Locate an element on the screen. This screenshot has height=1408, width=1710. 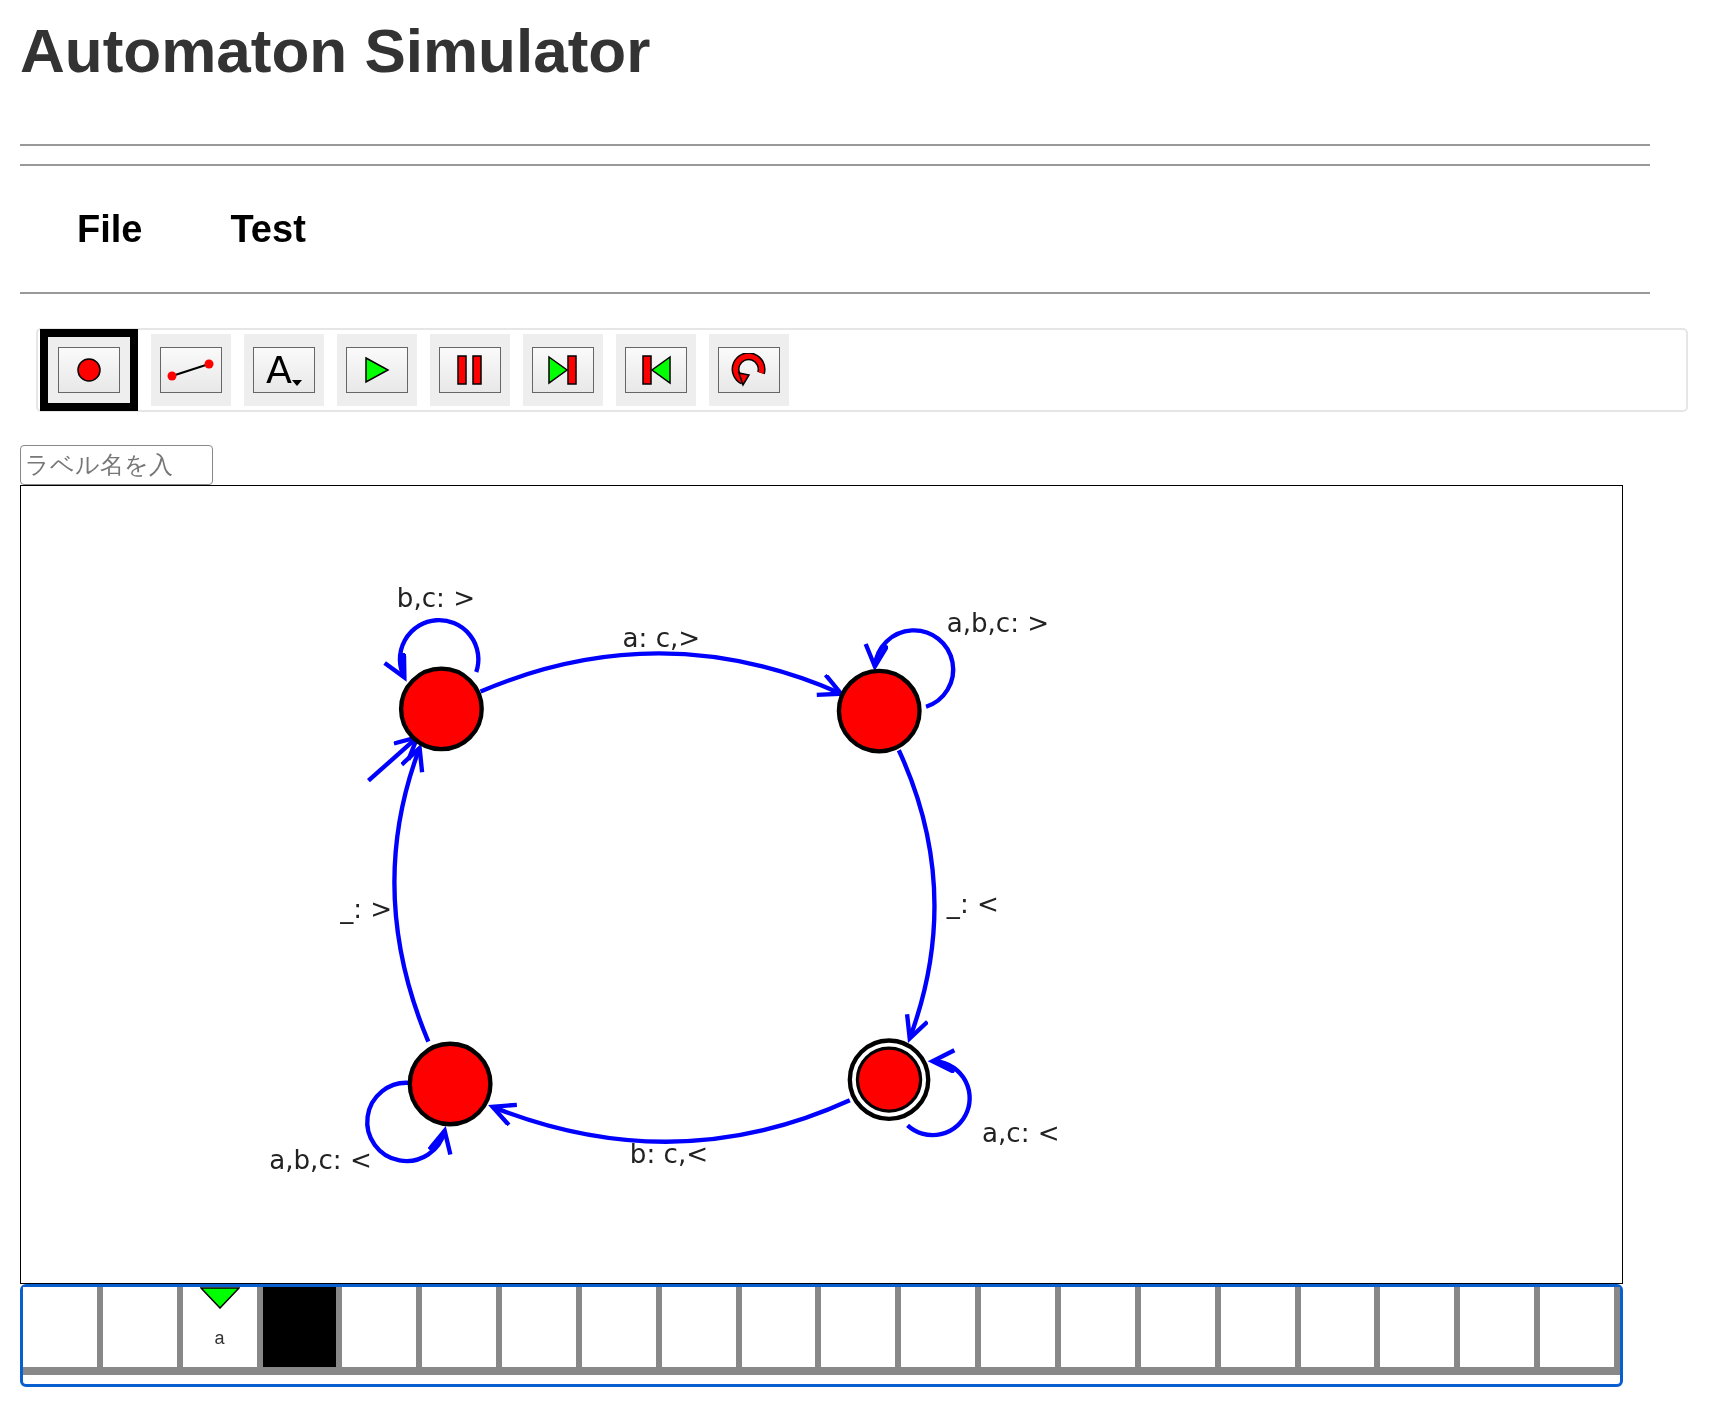
transition-label: b,c: > is located at coordinates (436, 597).